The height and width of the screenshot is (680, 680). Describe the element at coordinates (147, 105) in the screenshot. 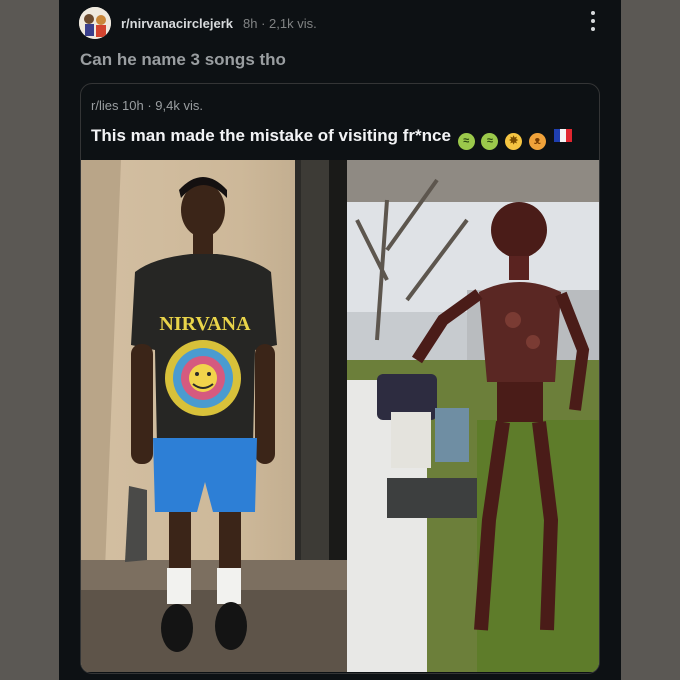

I see `crosspost-meta: r/lies 10h · 9,4k vis.` at that location.